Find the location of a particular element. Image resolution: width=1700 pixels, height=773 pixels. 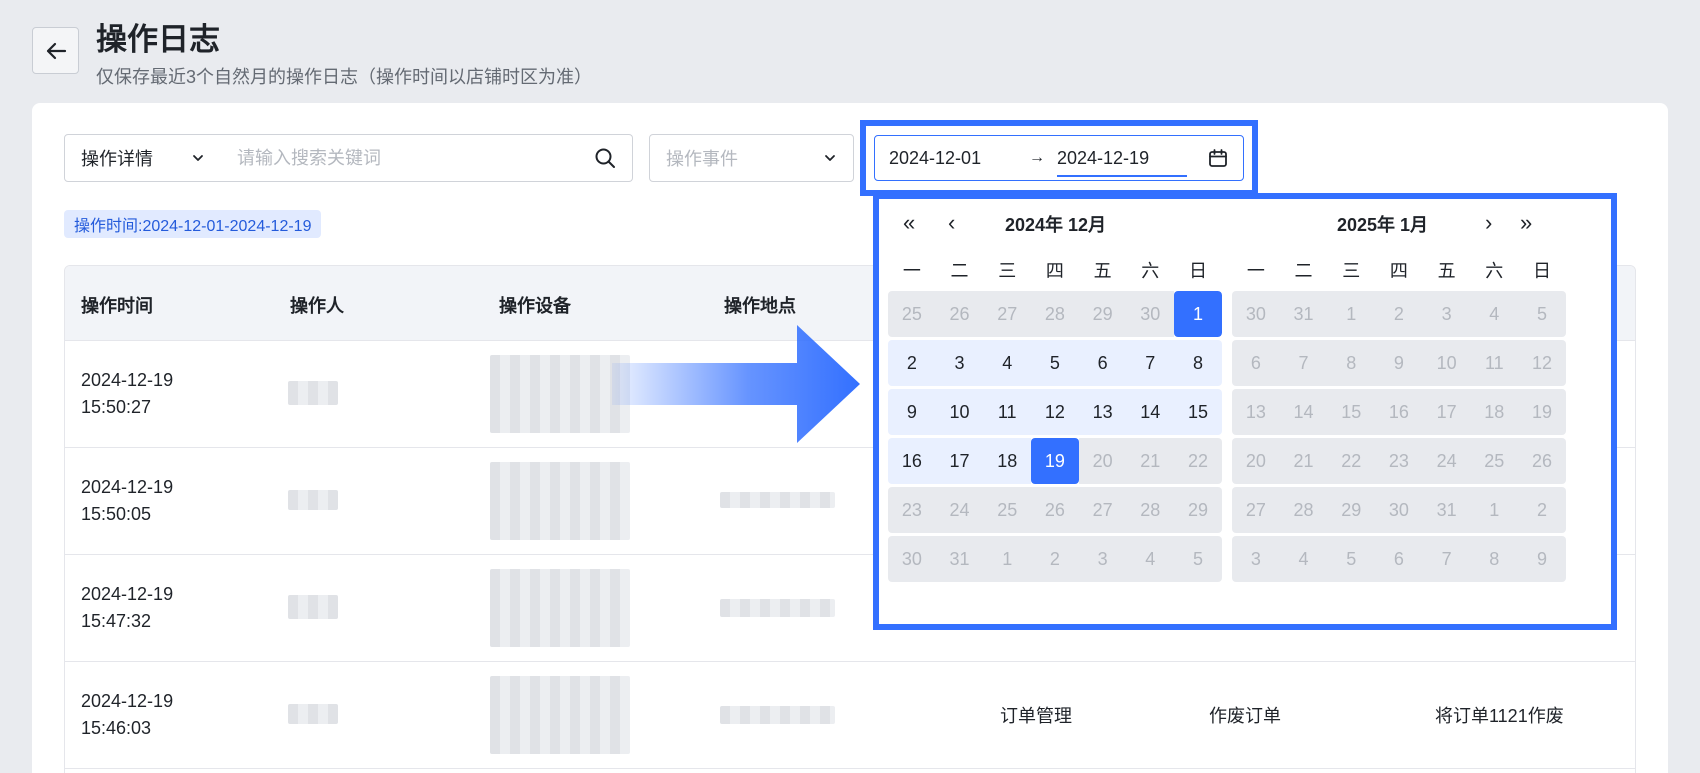

detail-select: 操作详情 is located at coordinates (143, 158).